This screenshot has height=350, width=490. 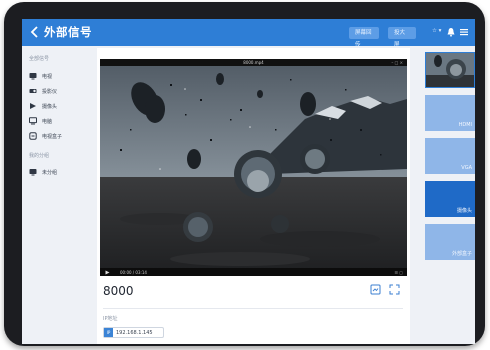 I want to click on sidebar-item-label: 投影仪, so click(x=50, y=91).